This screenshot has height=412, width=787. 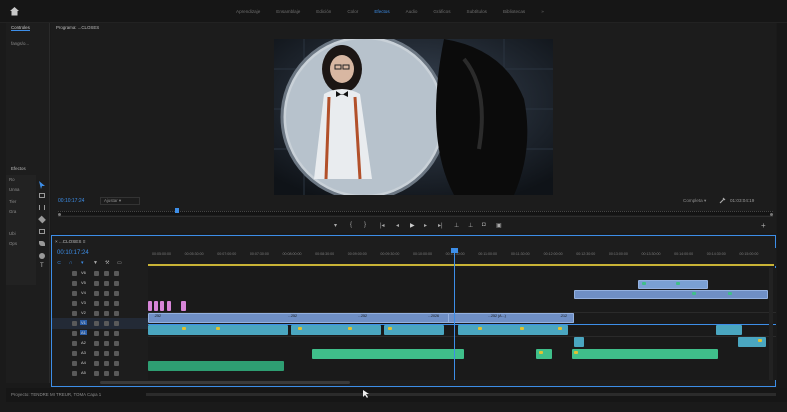 I want to click on type-tool-icon: T, so click(x=42, y=266).